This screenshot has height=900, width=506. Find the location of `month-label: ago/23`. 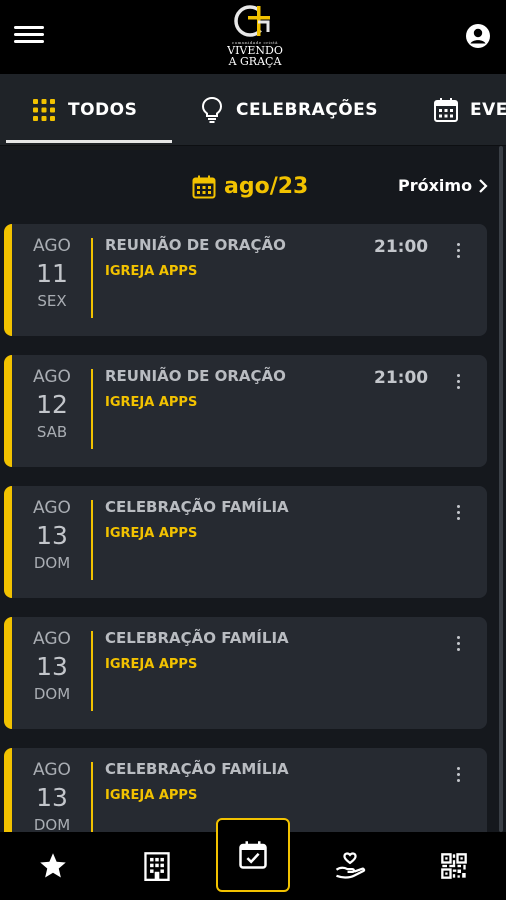

month-label: ago/23 is located at coordinates (266, 186).